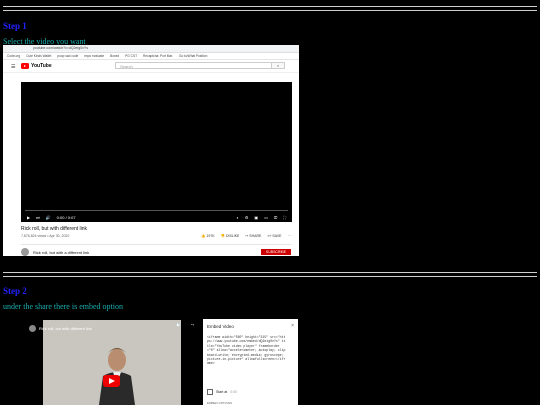  I want to click on miniplayer-icon: ▣, so click(256, 217).